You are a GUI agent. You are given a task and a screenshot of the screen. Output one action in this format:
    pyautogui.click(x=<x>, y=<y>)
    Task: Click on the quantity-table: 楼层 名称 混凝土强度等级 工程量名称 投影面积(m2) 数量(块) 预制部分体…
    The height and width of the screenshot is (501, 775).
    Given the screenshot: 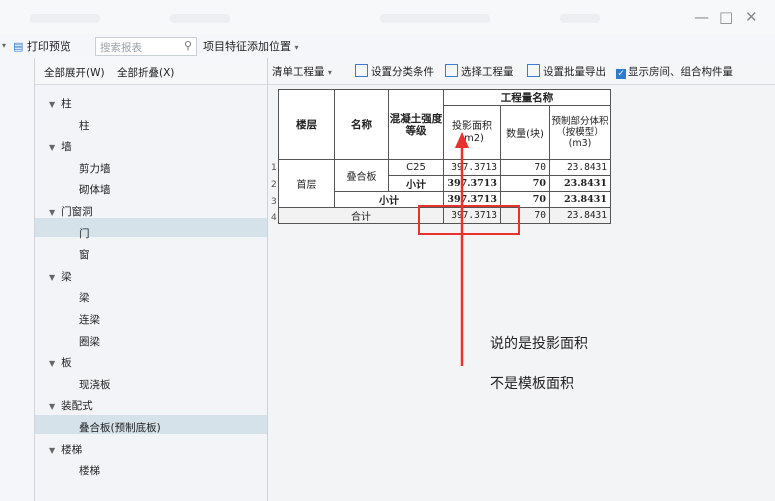 What is the action you would take?
    pyautogui.click(x=444, y=156)
    